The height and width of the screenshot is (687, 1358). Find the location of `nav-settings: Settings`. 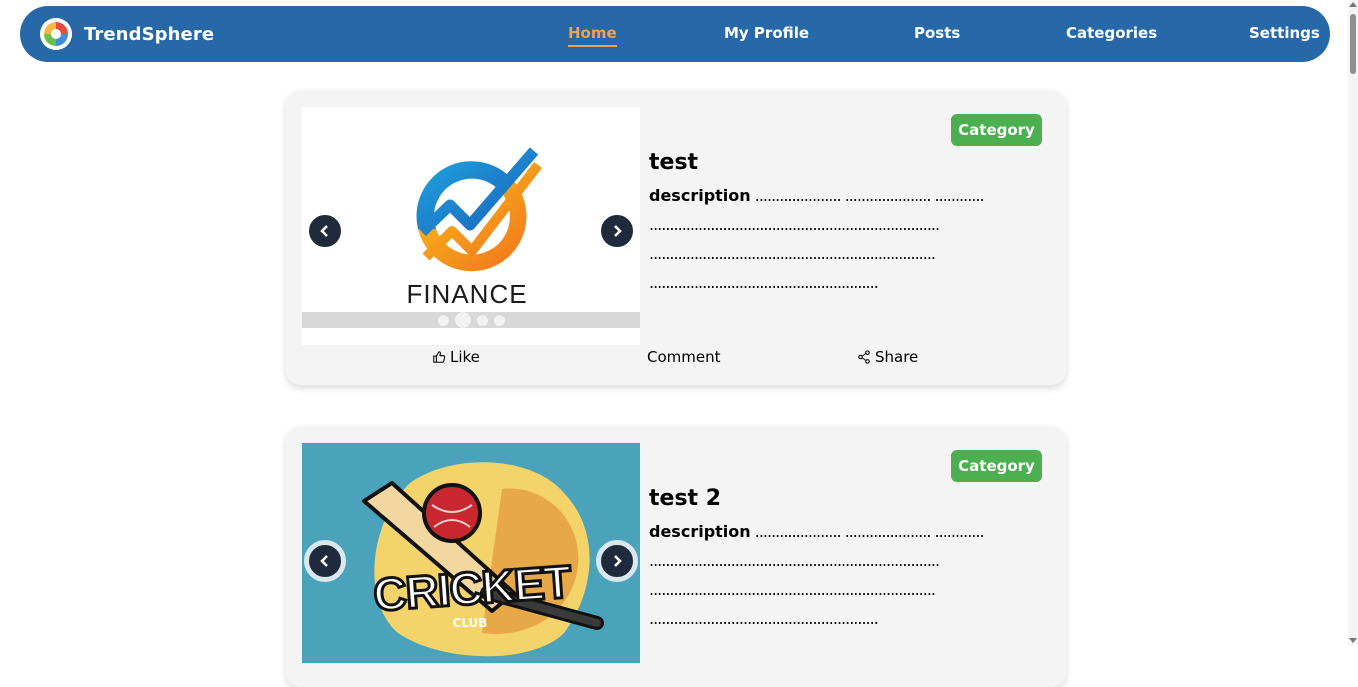

nav-settings: Settings is located at coordinates (1284, 33).